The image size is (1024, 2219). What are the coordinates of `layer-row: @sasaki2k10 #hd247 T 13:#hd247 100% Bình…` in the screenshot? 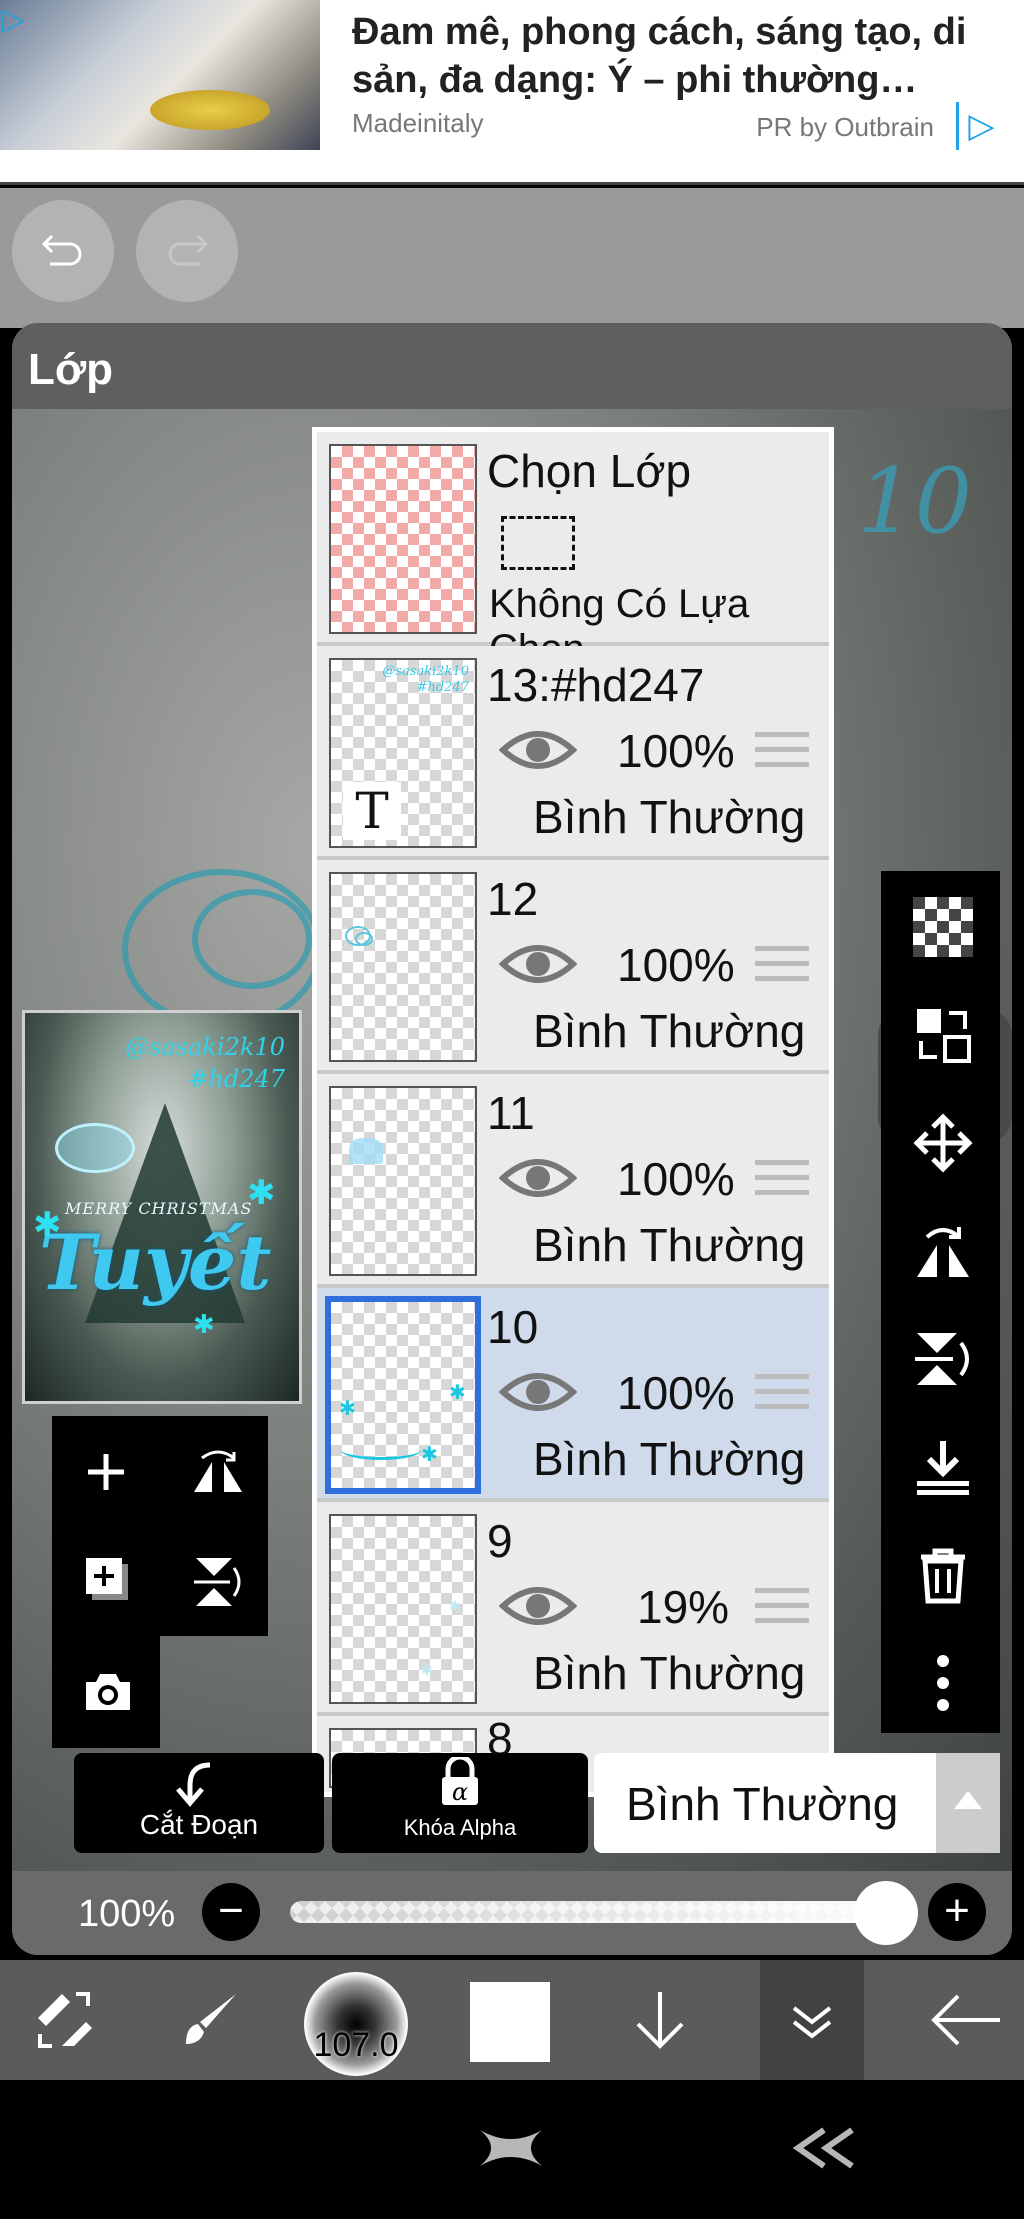 It's located at (573, 751).